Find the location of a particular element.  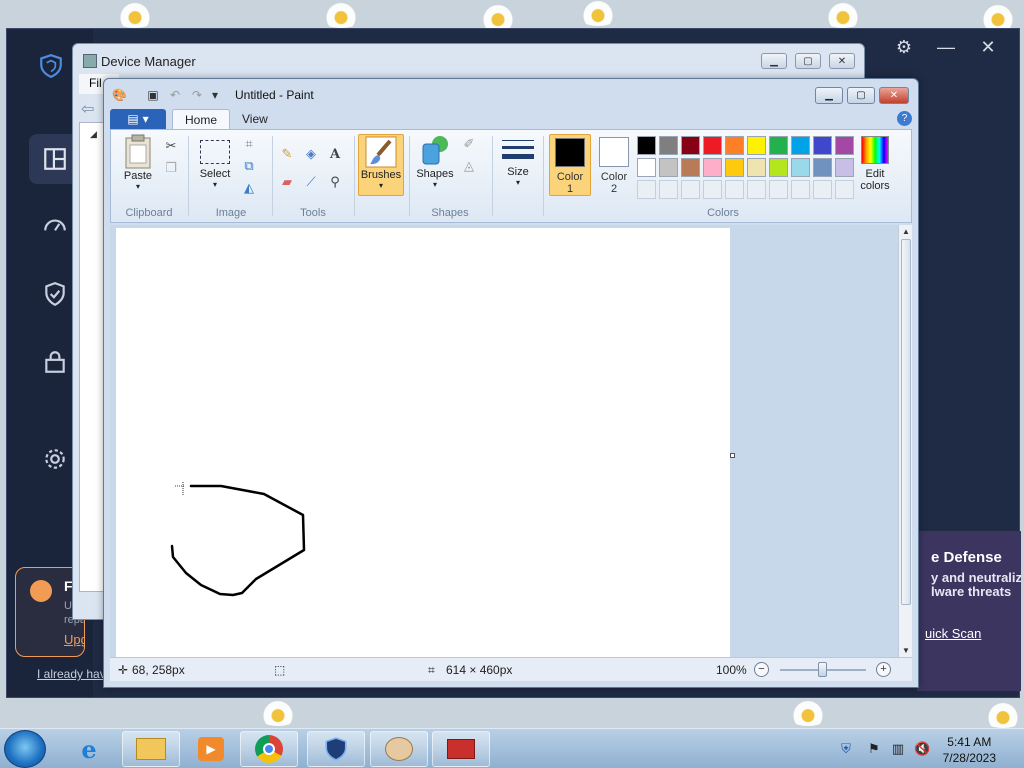

scroll-down-icon: ▼ is located at coordinates (906, 650).